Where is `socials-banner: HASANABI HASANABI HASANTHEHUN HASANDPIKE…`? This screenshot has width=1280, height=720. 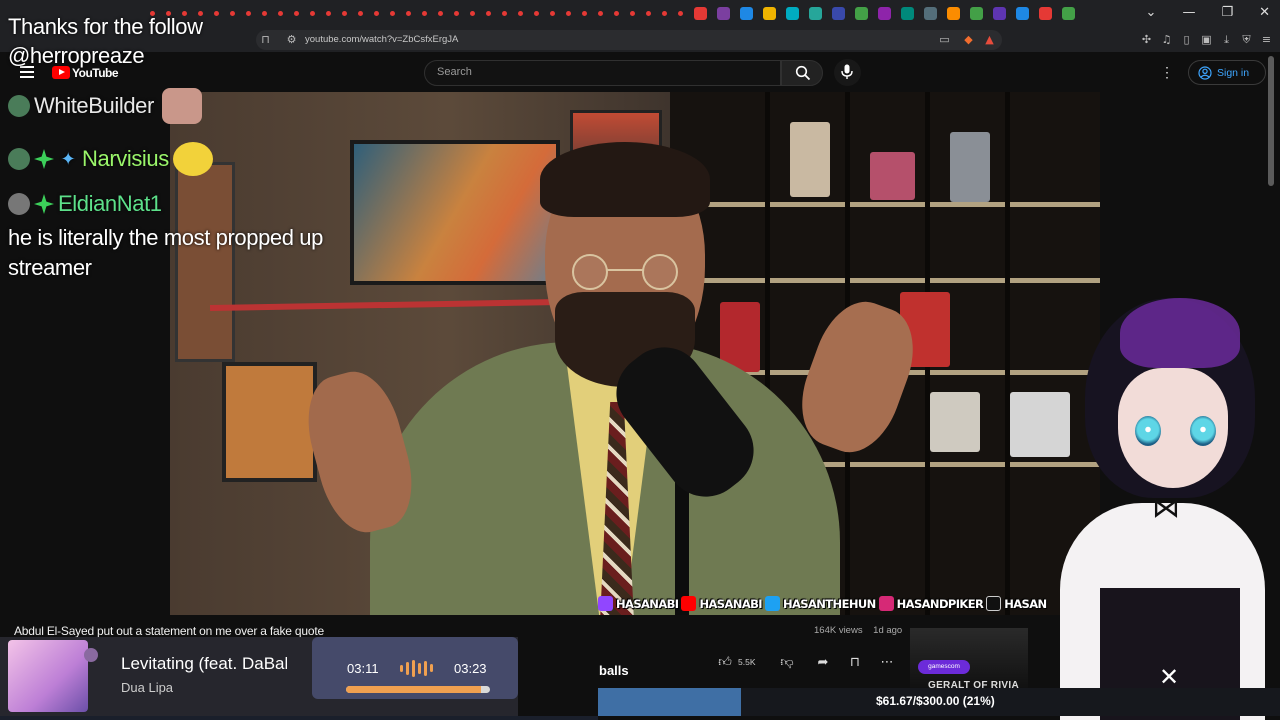
socials-banner: HASANABI HASANABI HASANTHEHUN HASANDPIKE… is located at coordinates (826, 603).